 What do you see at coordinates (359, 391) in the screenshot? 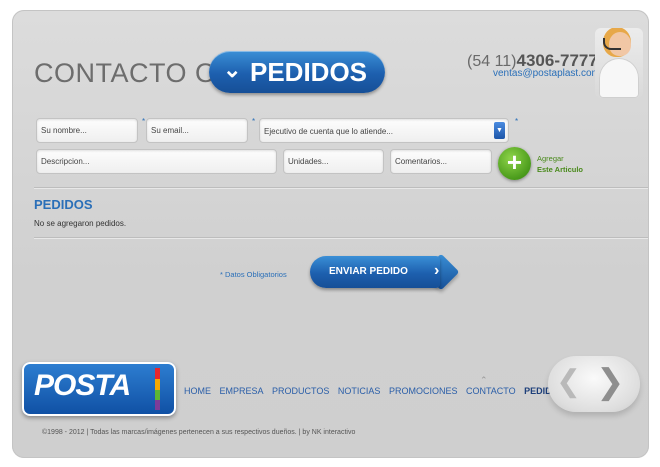
I see `nav-item-noticias: NOTICIAS` at bounding box center [359, 391].